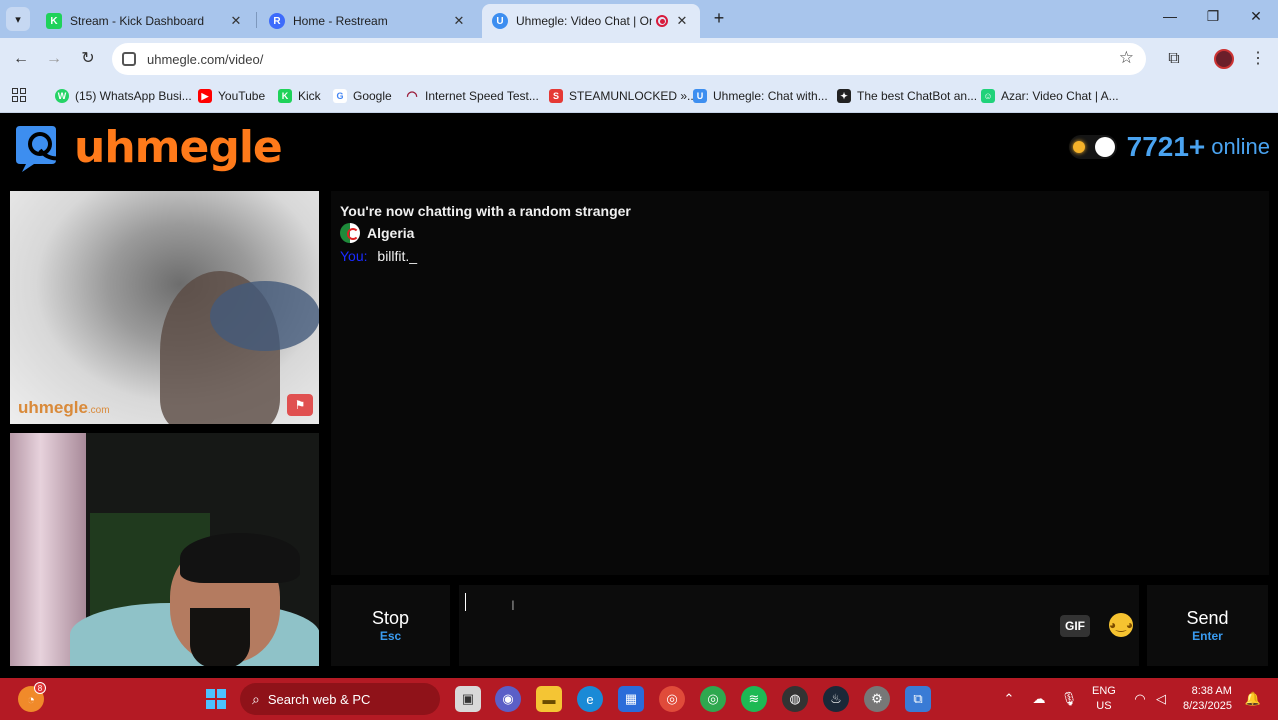  Describe the element at coordinates (362, 96) in the screenshot. I see `bookmark-google: G Google` at that location.